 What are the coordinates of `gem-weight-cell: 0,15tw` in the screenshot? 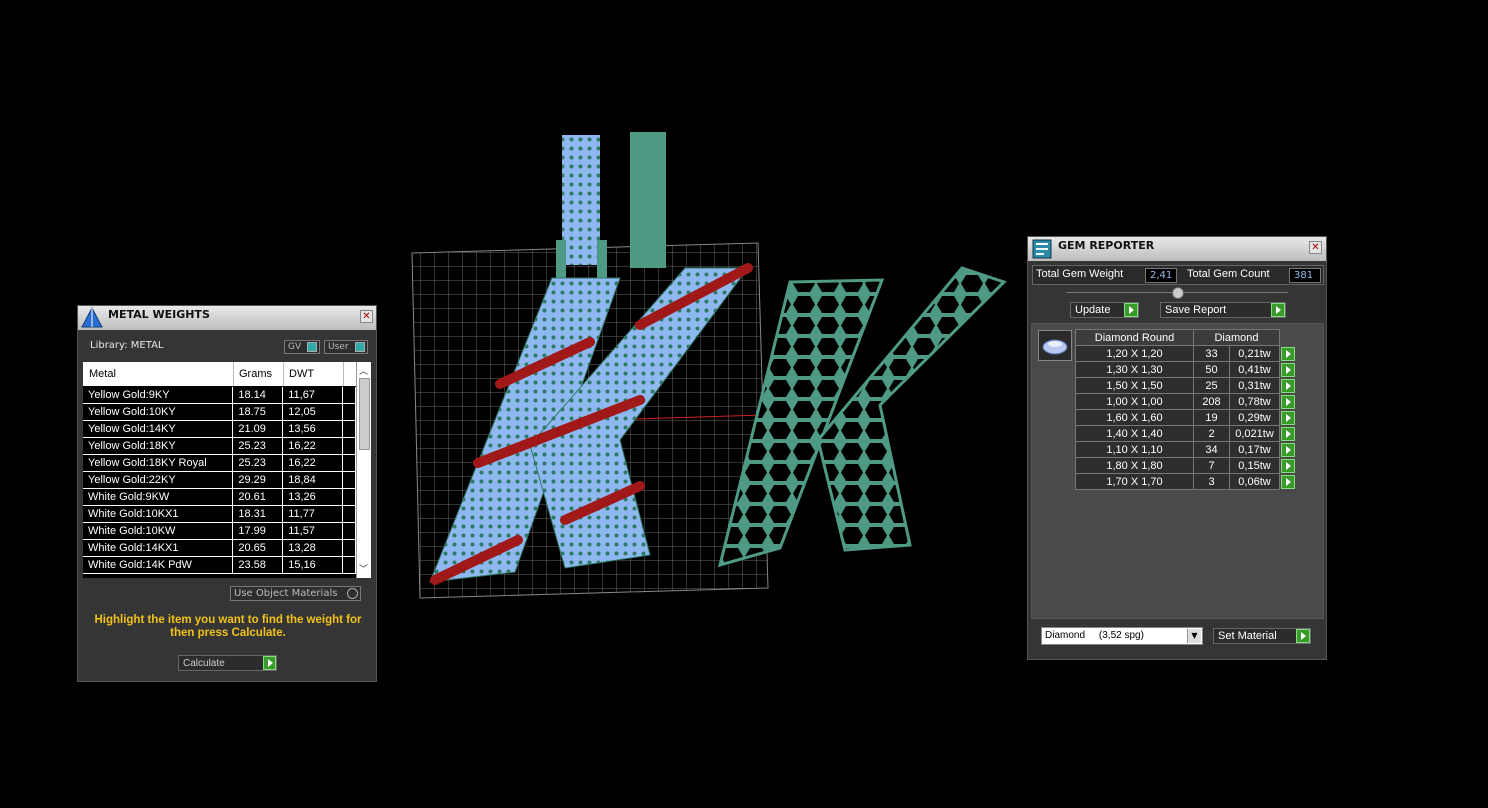 It's located at (1254, 465).